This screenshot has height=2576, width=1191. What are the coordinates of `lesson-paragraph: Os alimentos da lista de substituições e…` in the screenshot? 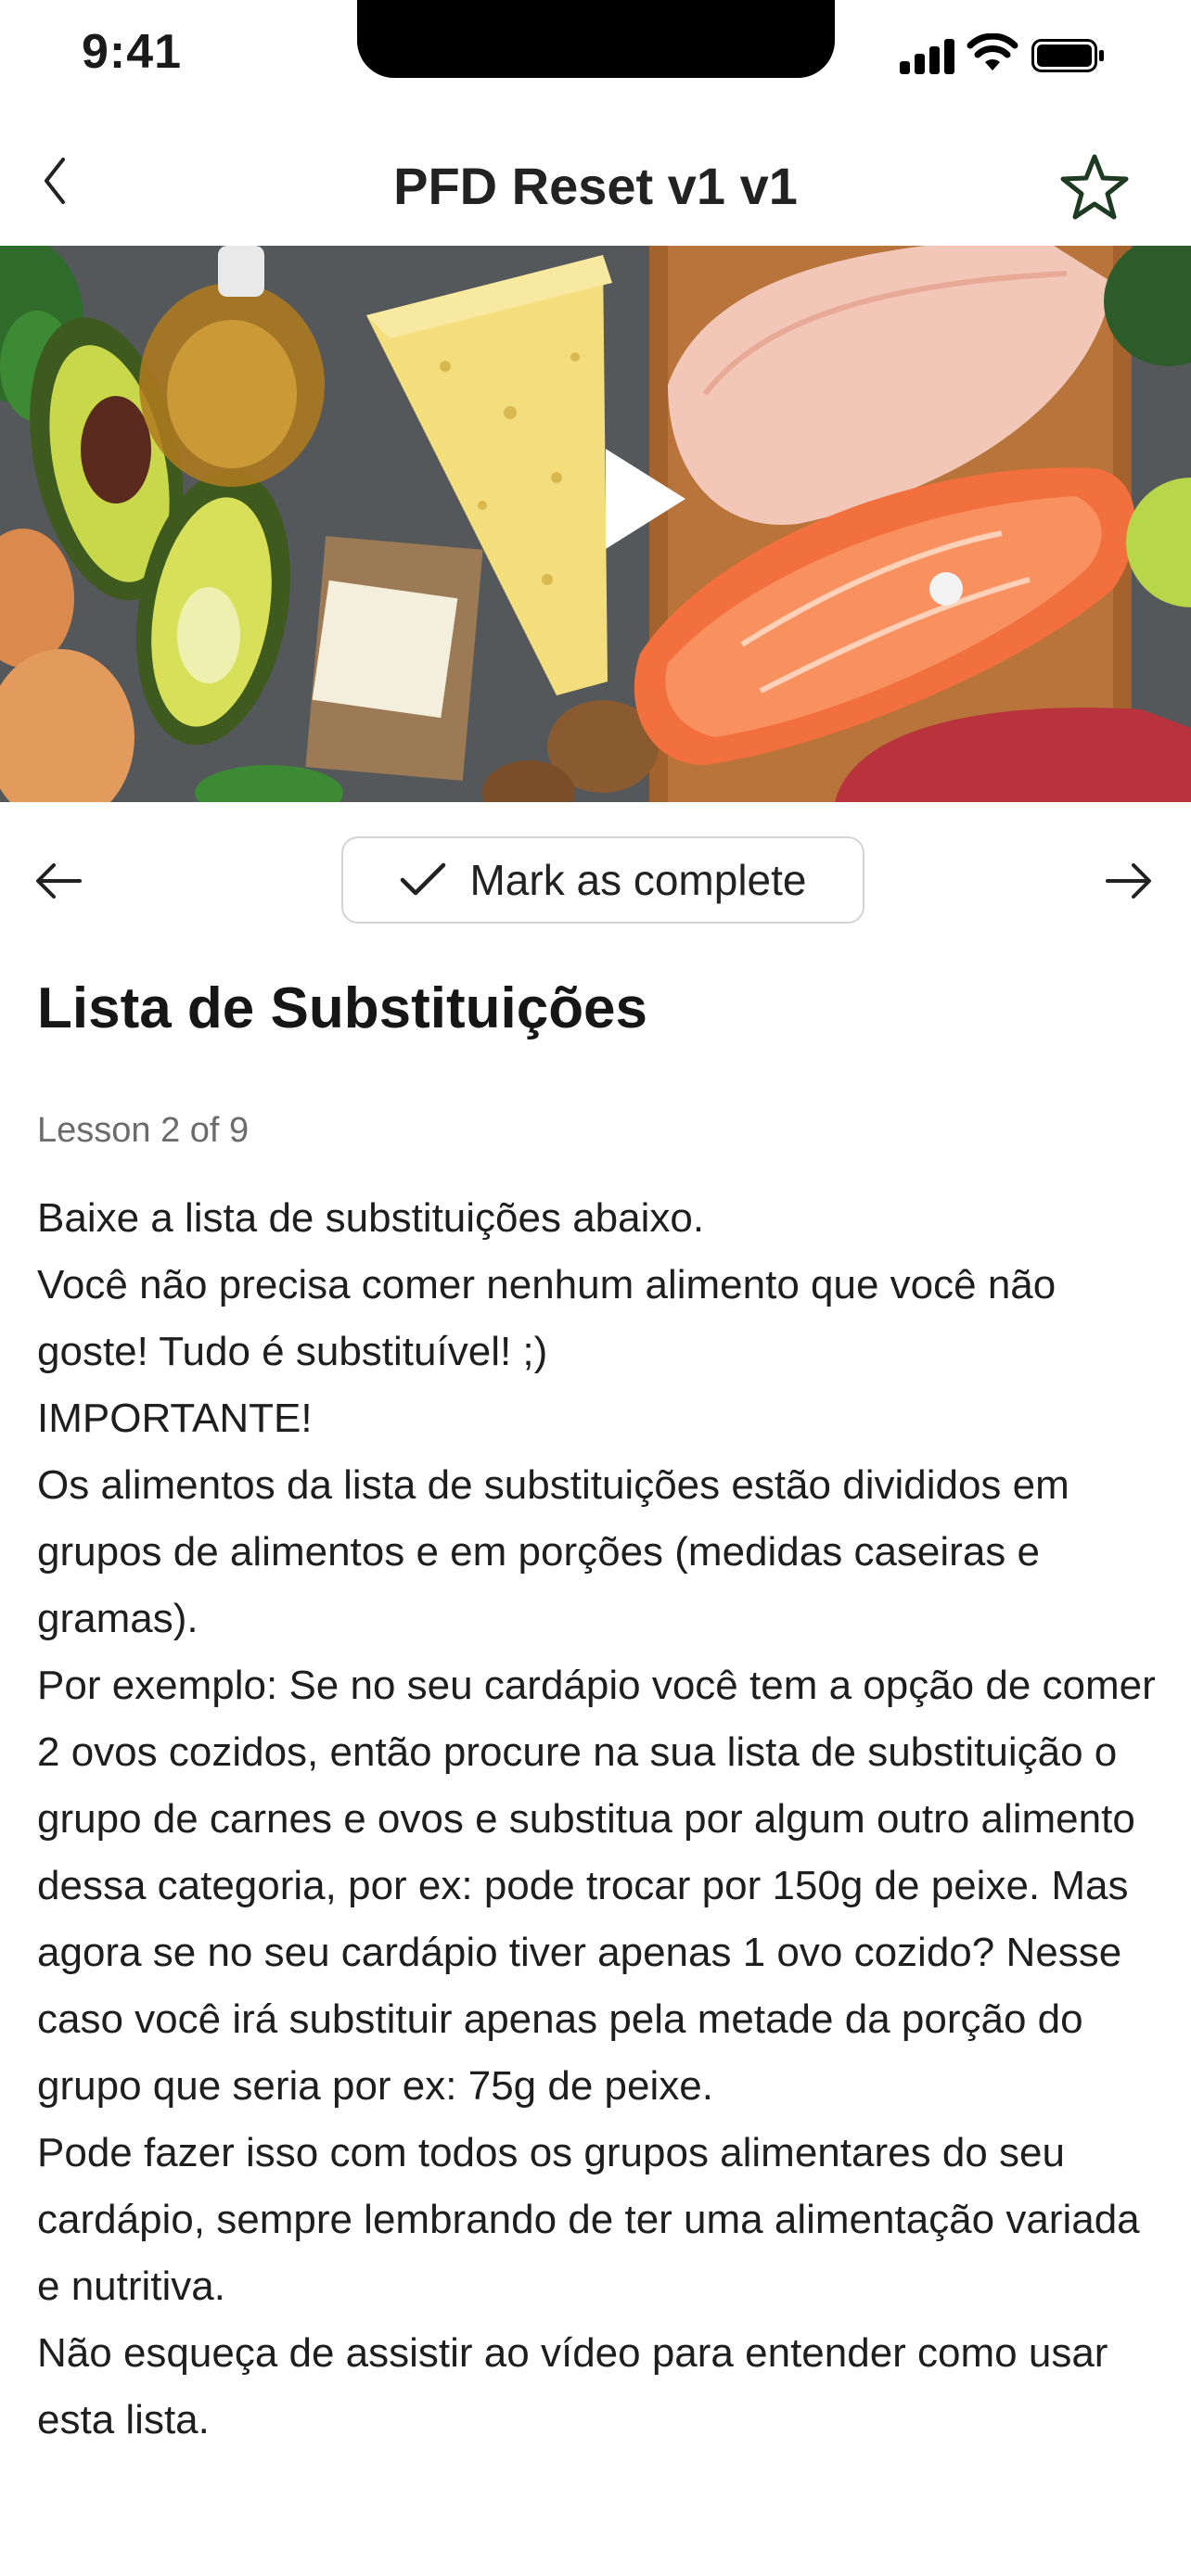 It's located at (553, 1552).